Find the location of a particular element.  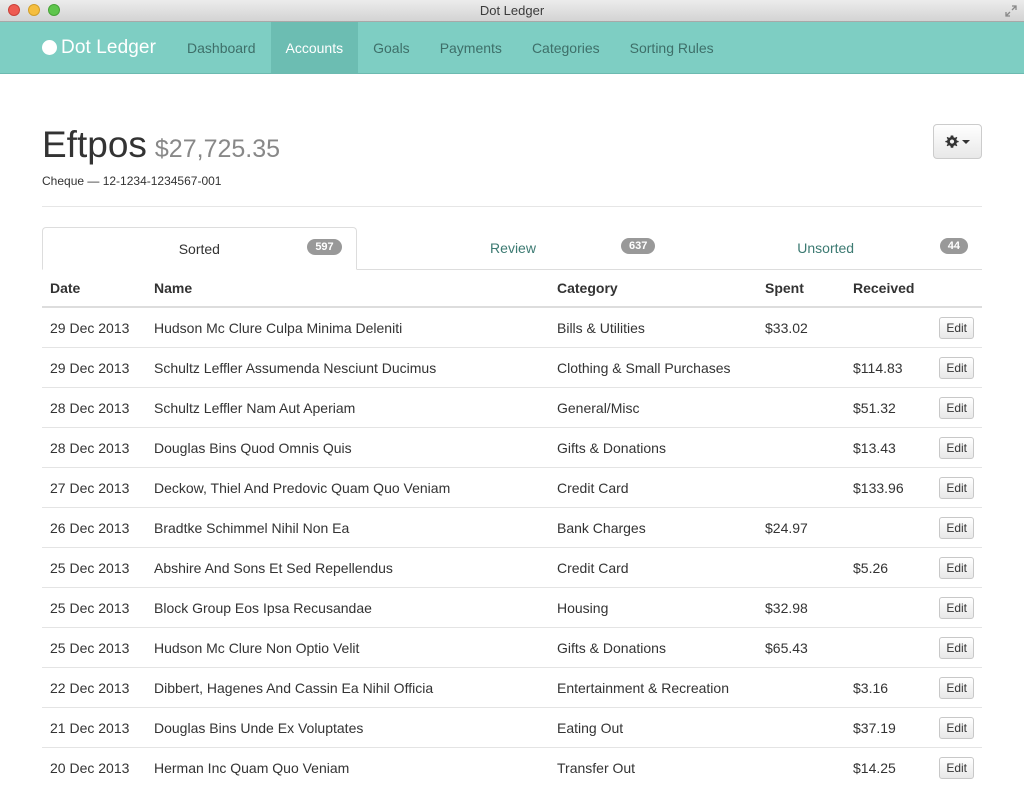

cell-name: Hudson Mc Clure Culpa Minima Deleniti is located at coordinates (347, 327).